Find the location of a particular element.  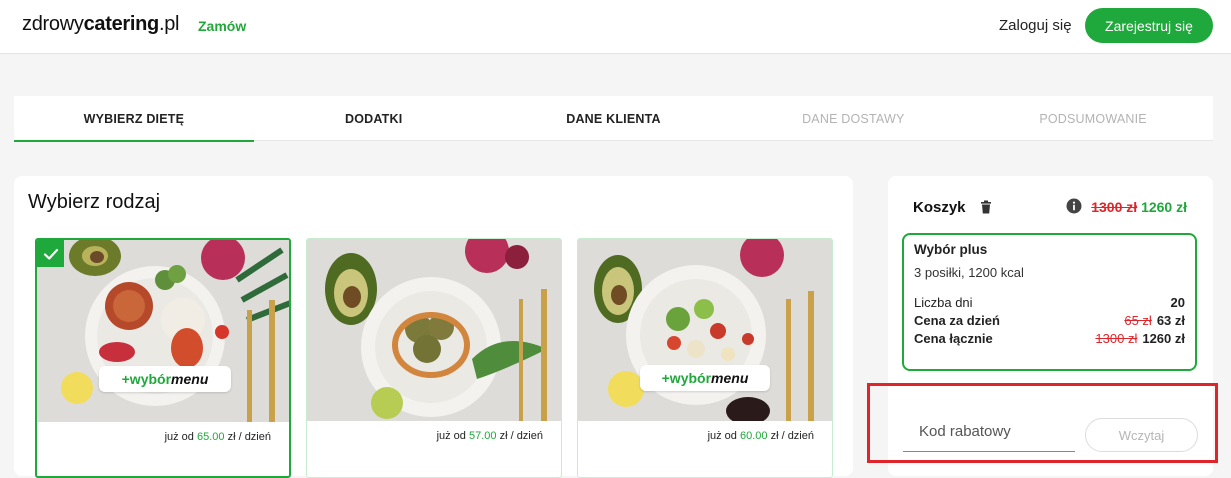

days-row: Liczba dni 20 is located at coordinates (1049, 302).